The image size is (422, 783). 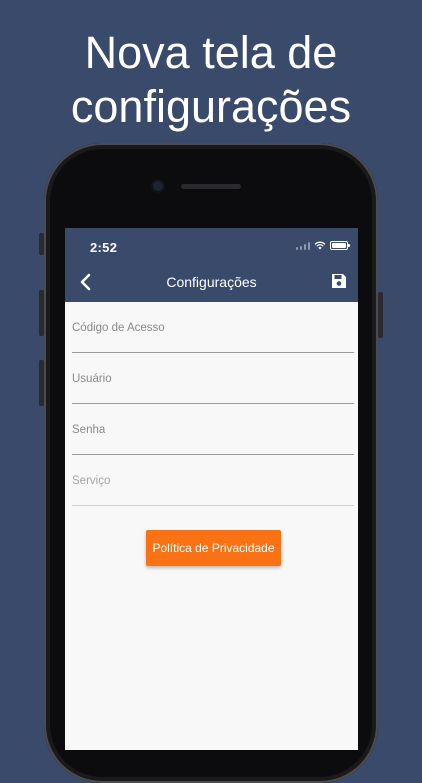 What do you see at coordinates (104, 247) in the screenshot?
I see `status-time: 2:52` at bounding box center [104, 247].